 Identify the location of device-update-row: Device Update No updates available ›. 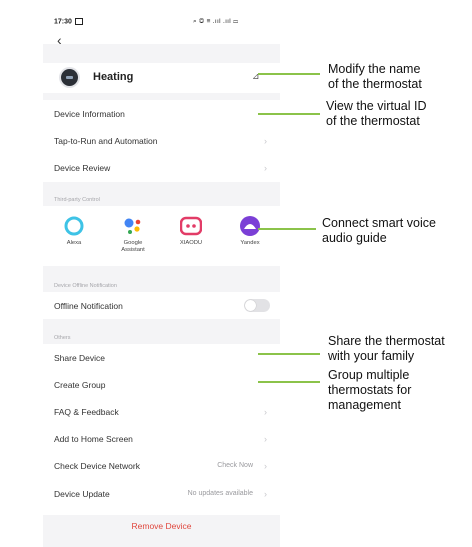
(161, 493).